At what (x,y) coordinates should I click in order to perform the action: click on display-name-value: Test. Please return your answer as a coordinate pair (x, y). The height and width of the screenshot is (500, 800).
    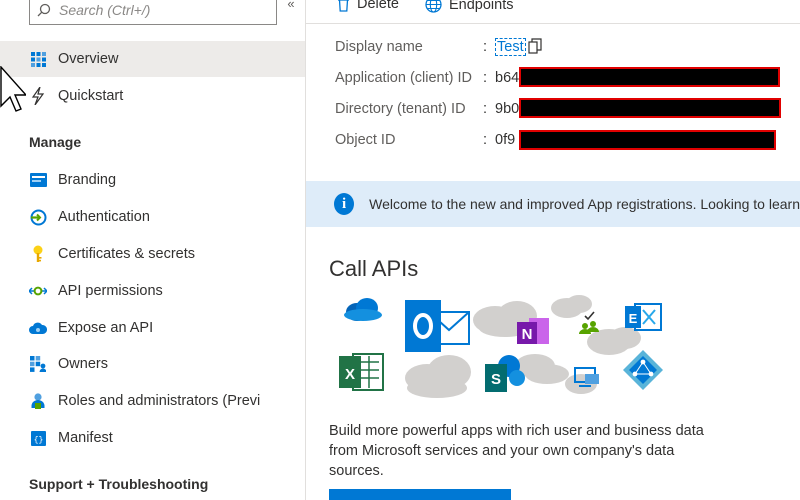
    Looking at the image, I should click on (510, 47).